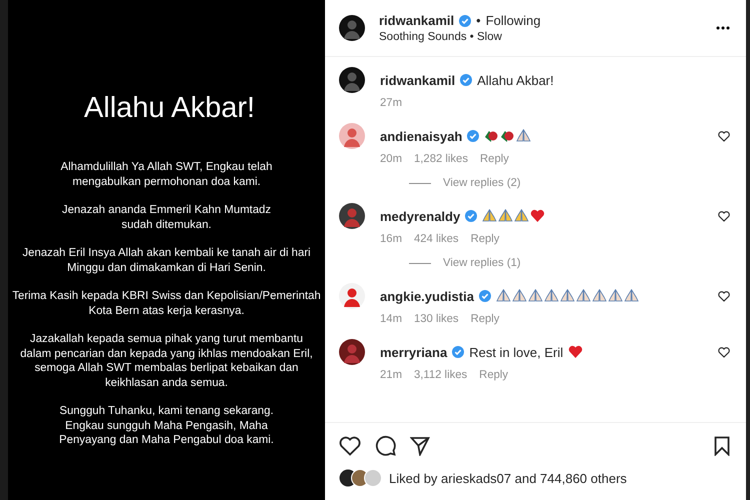  I want to click on like-count: 1,282 likes, so click(441, 159).